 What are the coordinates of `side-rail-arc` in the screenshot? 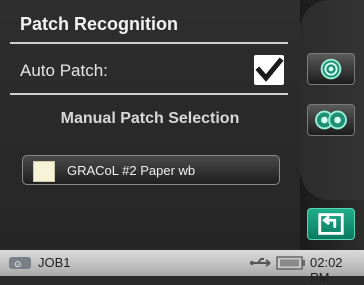 It's located at (332, 100).